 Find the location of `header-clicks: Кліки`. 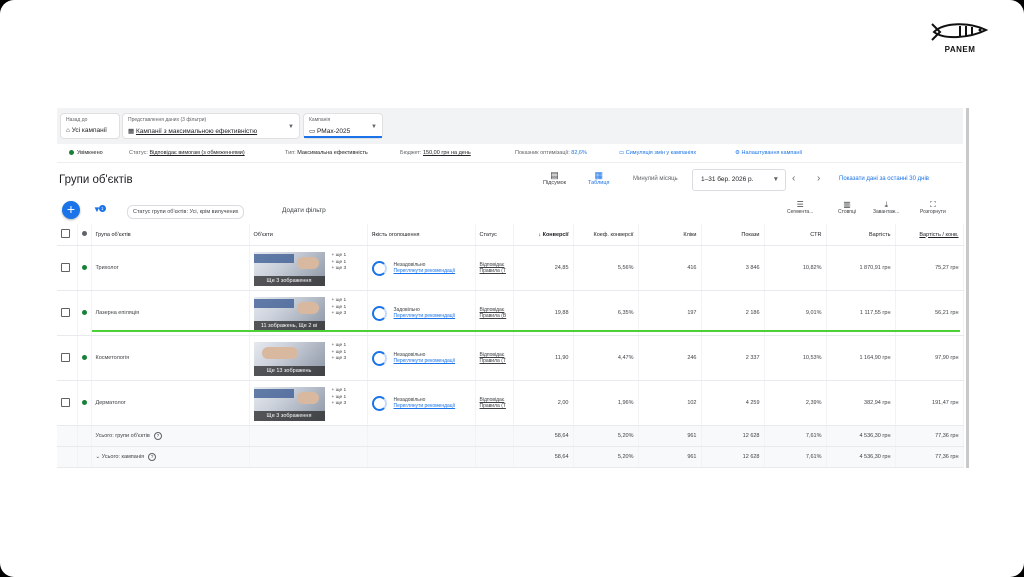

header-clicks: Кліки is located at coordinates (670, 235).